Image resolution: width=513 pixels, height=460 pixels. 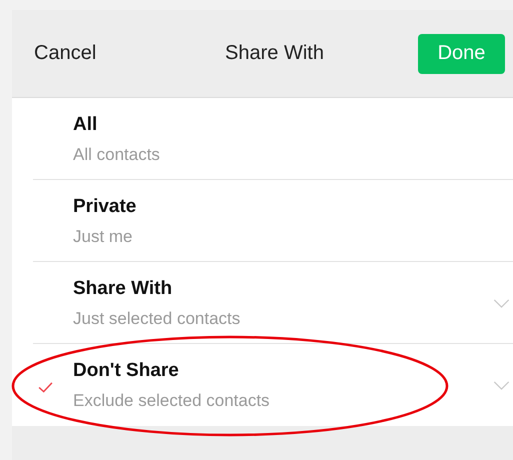 I want to click on option-title: Share With, so click(x=283, y=289).